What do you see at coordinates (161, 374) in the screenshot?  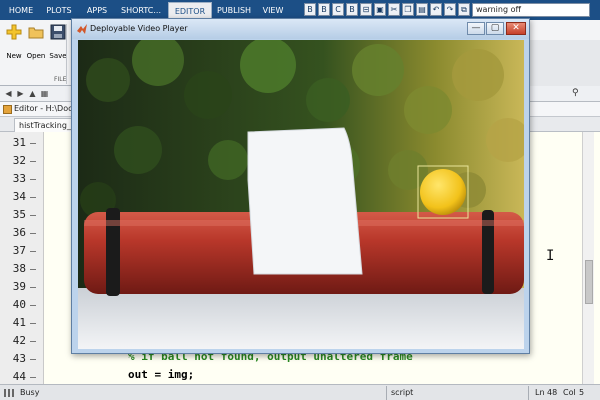 I see `code-line-out-assign: out = img;` at bounding box center [161, 374].